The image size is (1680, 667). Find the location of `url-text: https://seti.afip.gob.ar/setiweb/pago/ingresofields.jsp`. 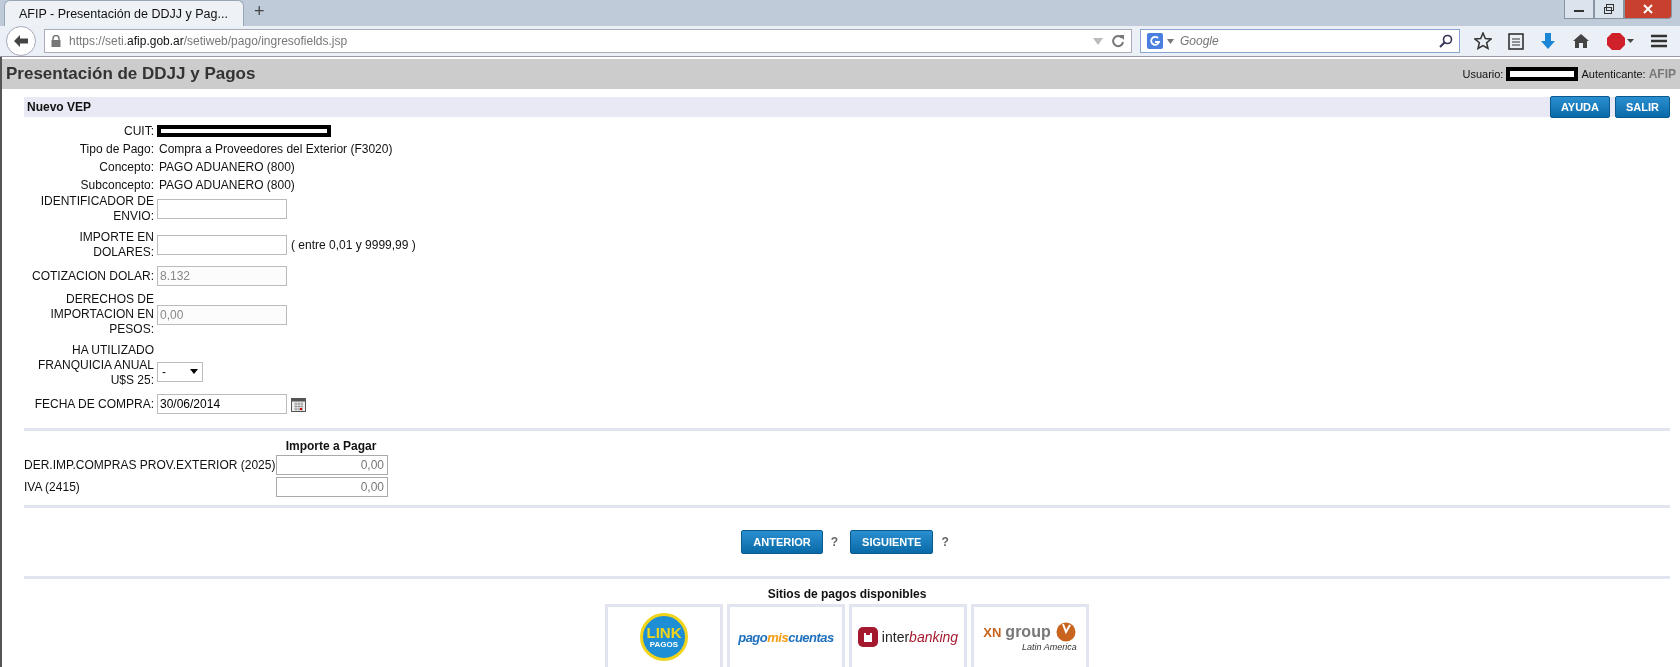

url-text: https://seti.afip.gob.ar/setiweb/pago/ingresofields.jsp is located at coordinates (208, 41).